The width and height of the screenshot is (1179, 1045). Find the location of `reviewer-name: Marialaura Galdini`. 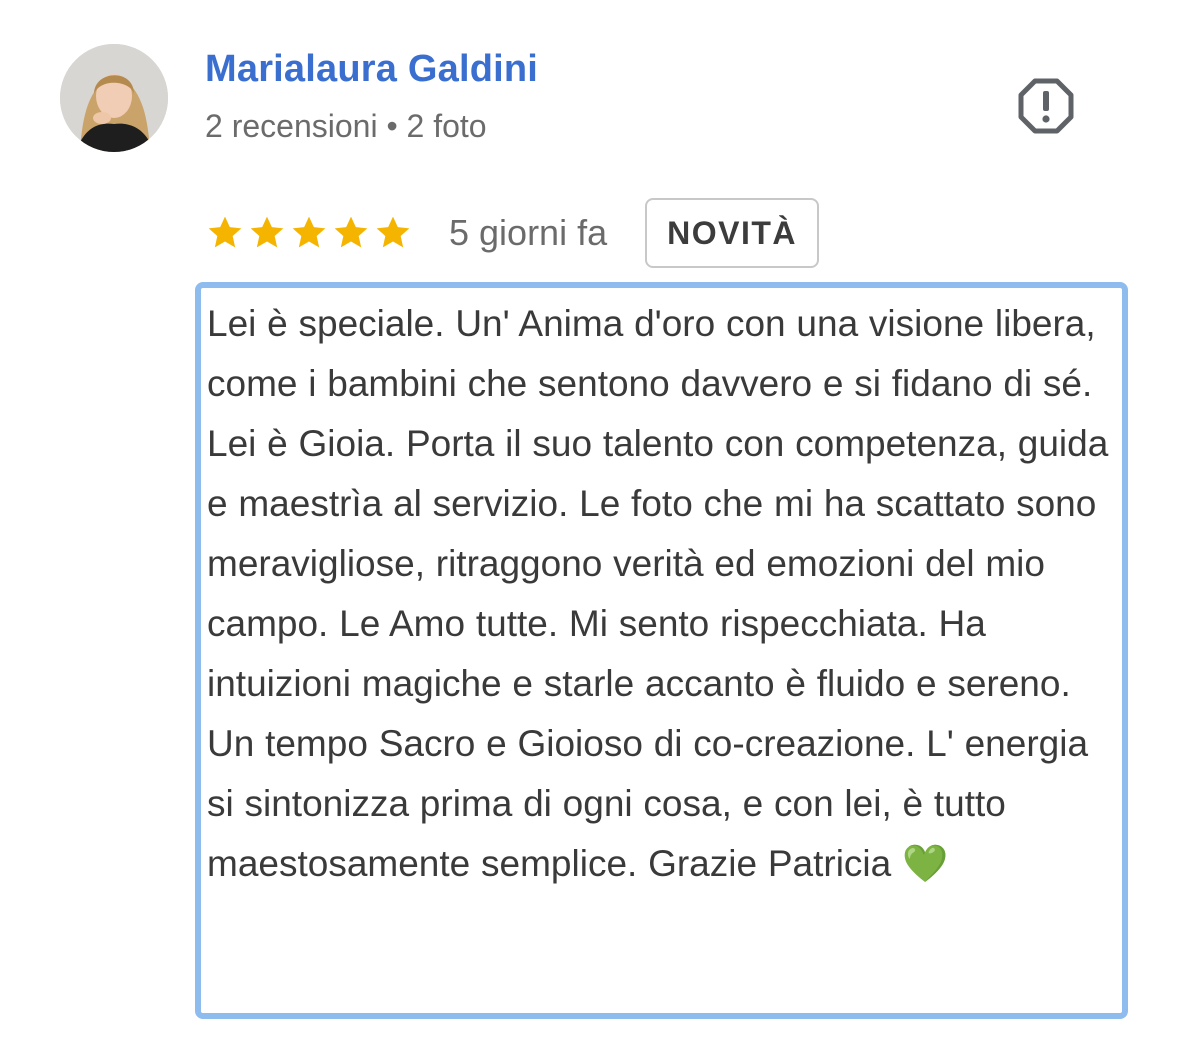

reviewer-name: Marialaura Galdini is located at coordinates (371, 69).